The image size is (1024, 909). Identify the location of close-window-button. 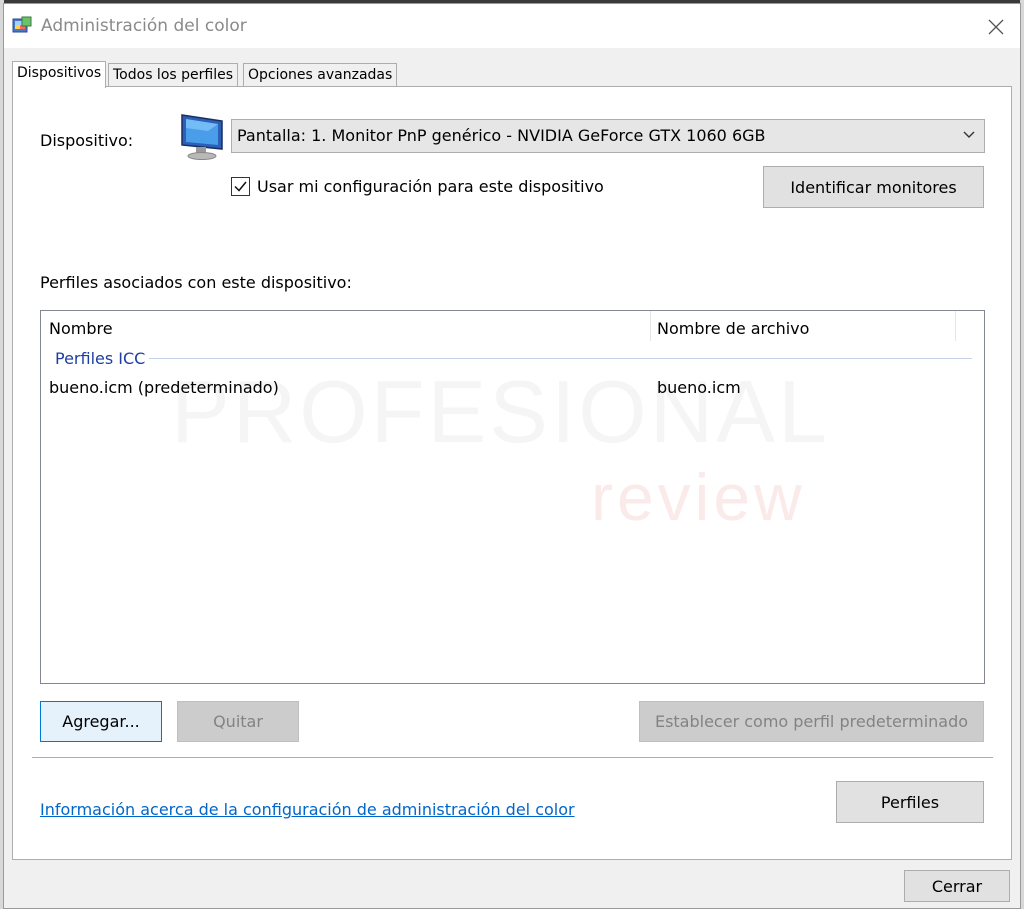
(996, 27).